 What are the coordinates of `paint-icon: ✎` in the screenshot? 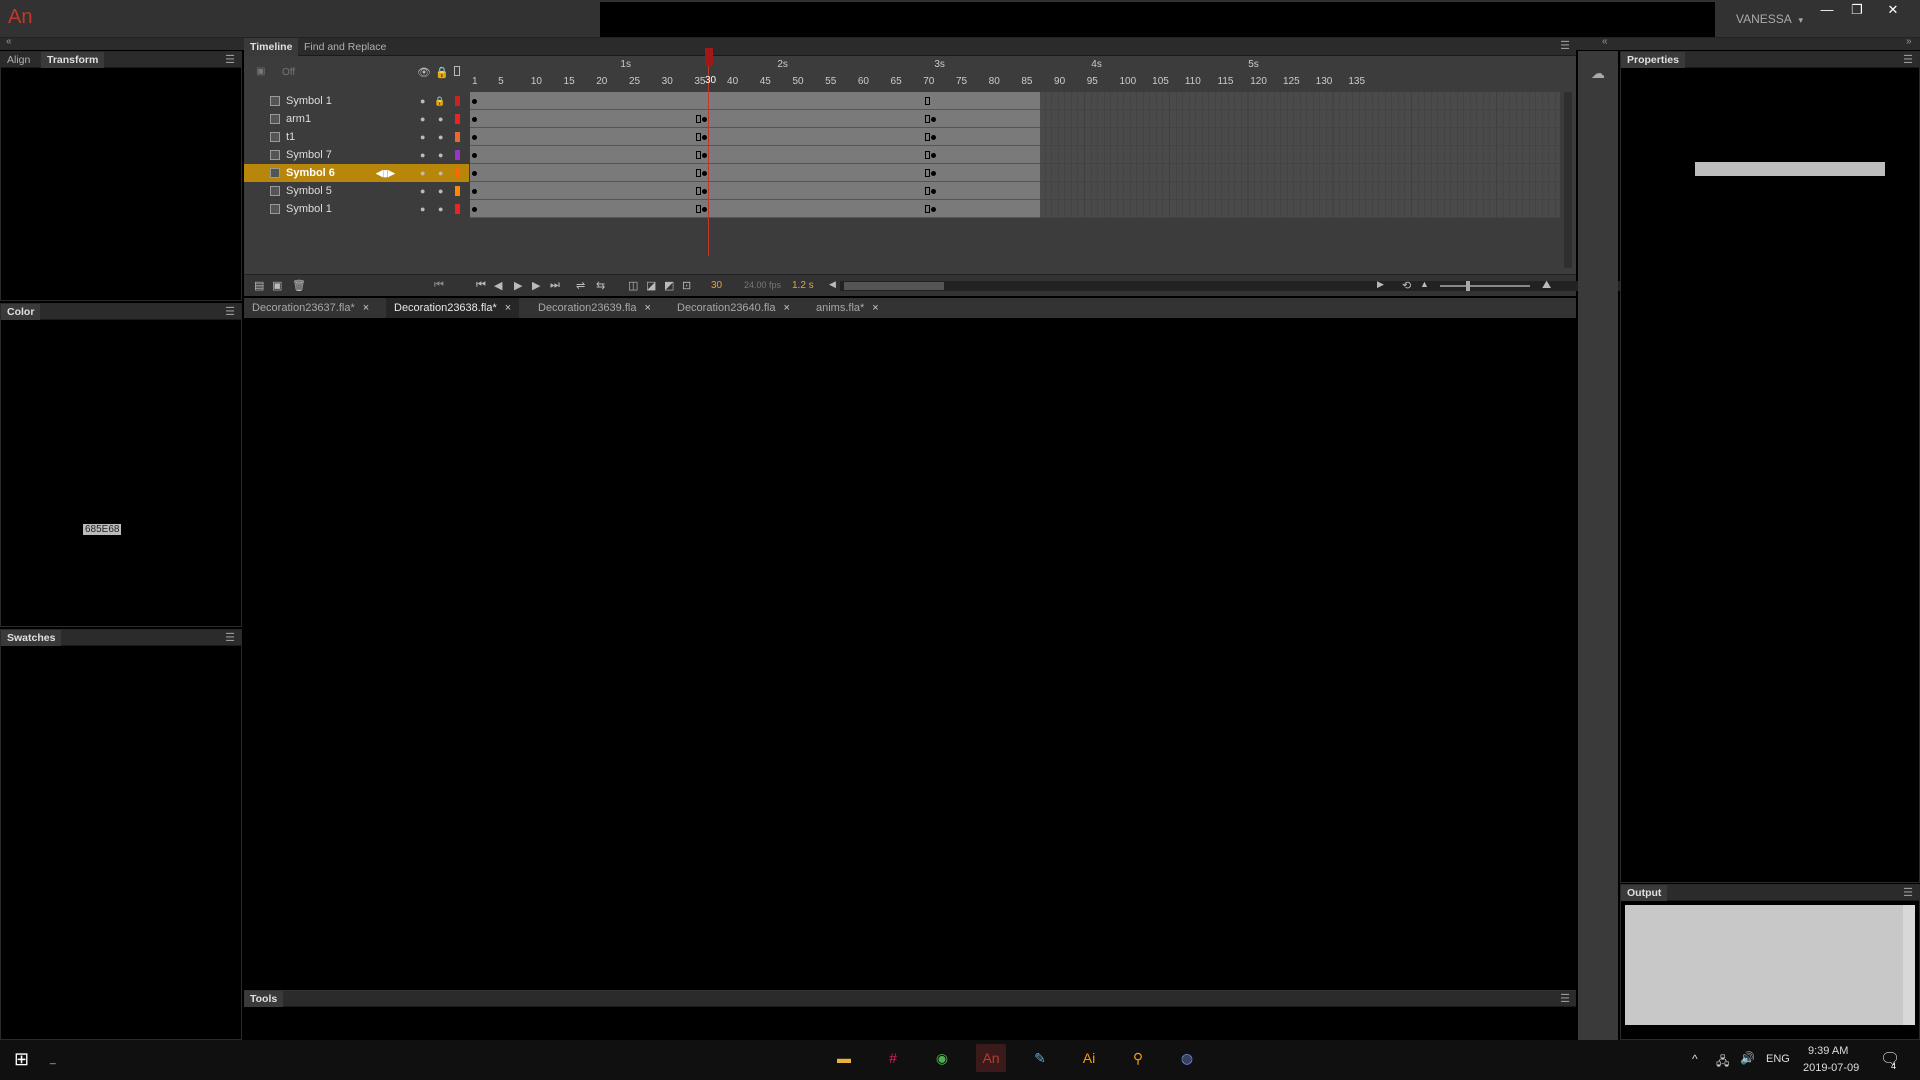 It's located at (1040, 1058).